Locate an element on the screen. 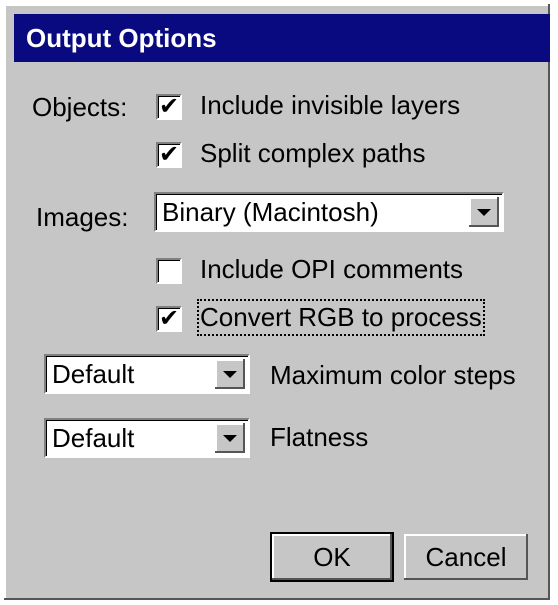  split-complex-paths-label: Split complex paths is located at coordinates (312, 153).